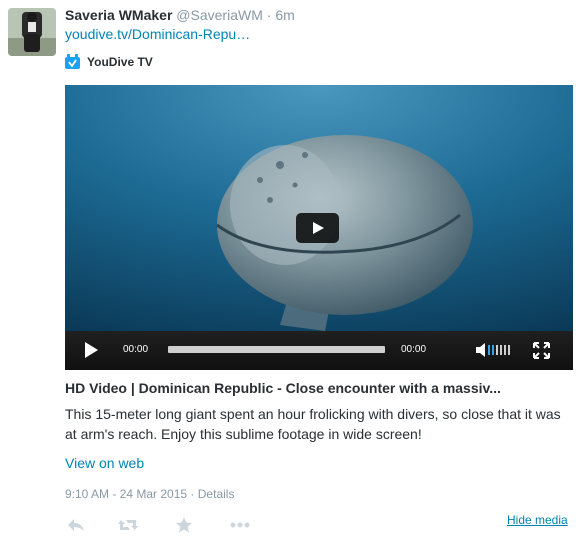  I want to click on big-play-button, so click(317, 228).